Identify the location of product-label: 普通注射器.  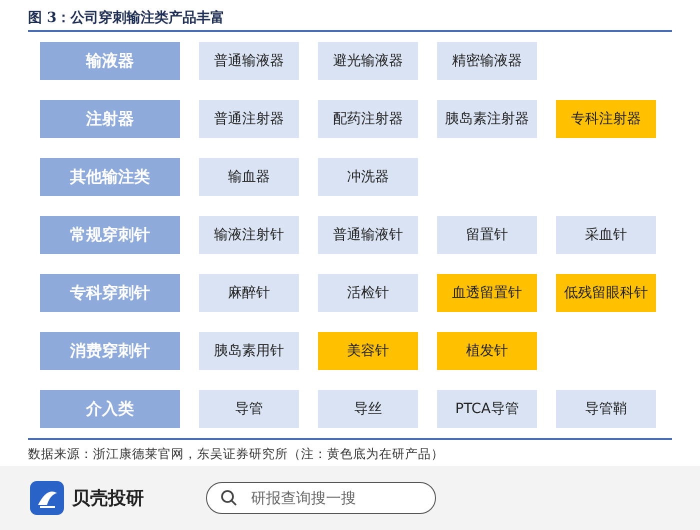
(249, 119).